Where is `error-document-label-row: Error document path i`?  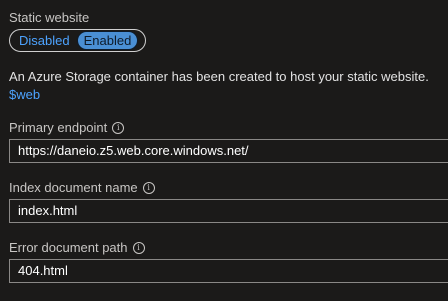
error-document-label-row: Error document path i is located at coordinates (77, 247).